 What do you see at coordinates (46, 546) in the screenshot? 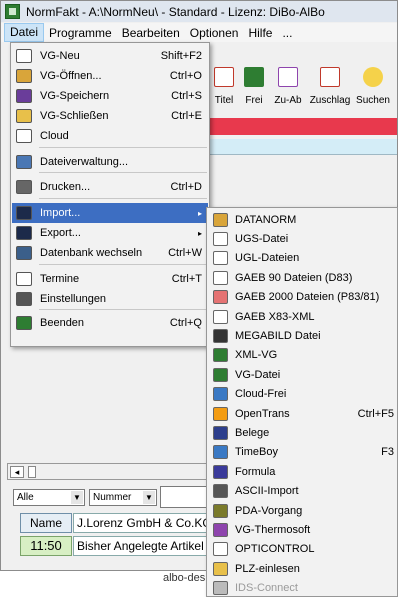
I see `time-display: 11:50` at bounding box center [46, 546].